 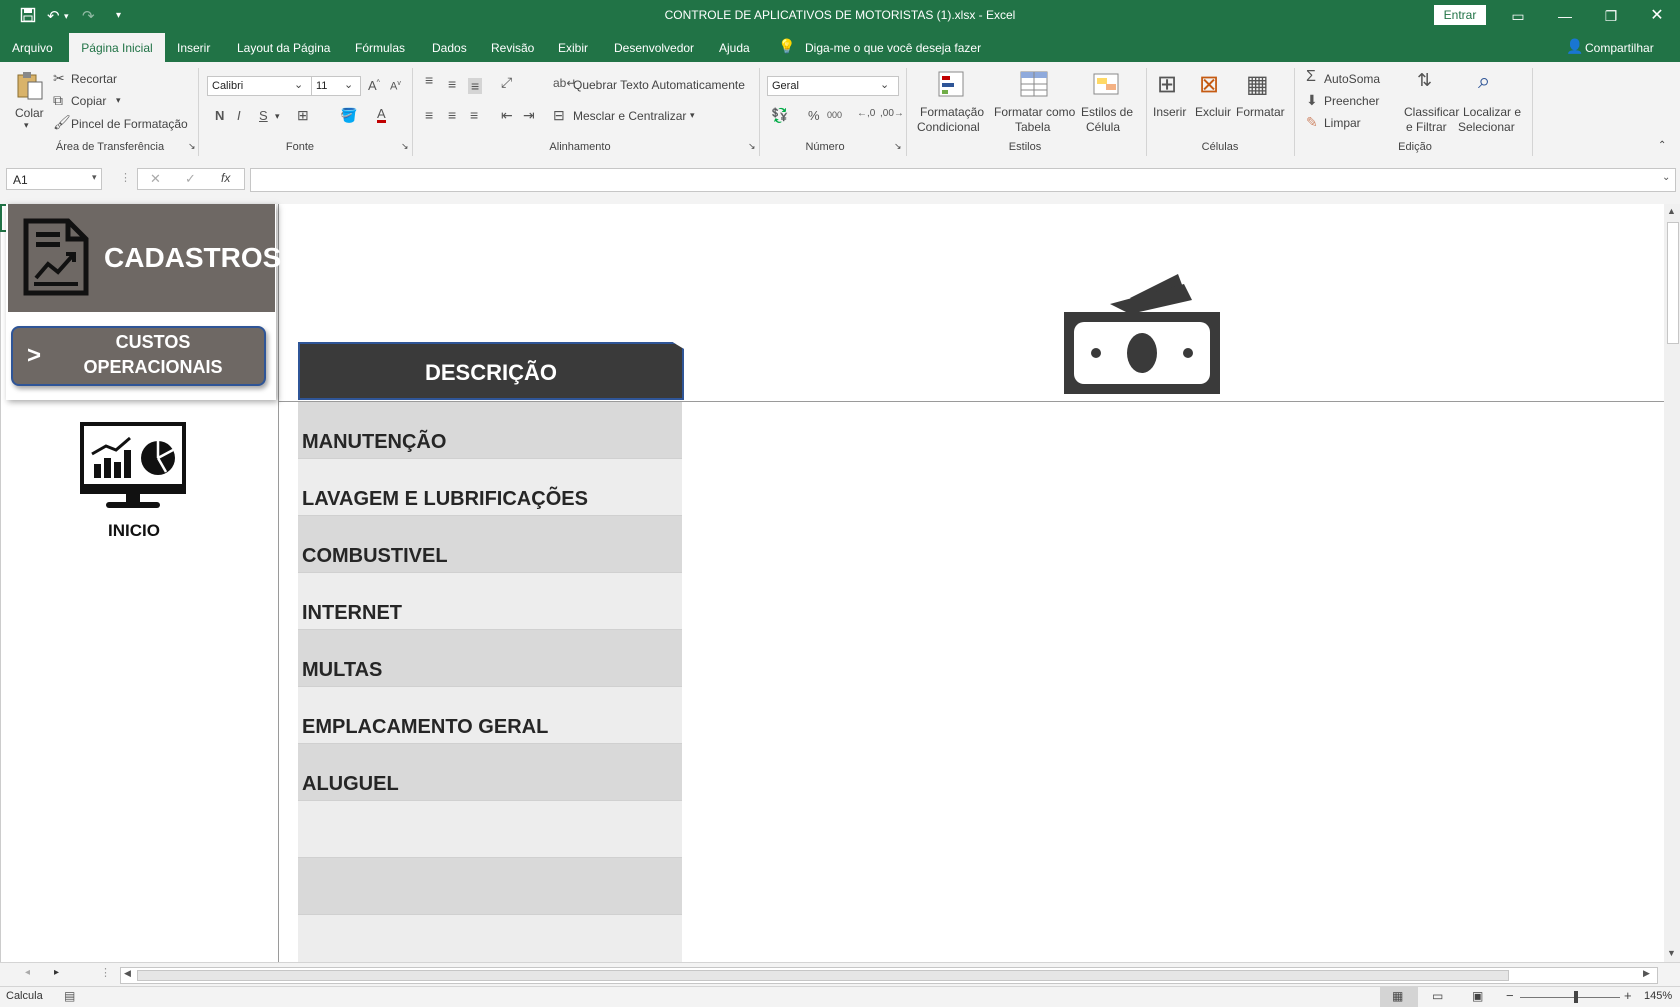 What do you see at coordinates (654, 48) in the screenshot?
I see `tab-developer: Desenvolvedor` at bounding box center [654, 48].